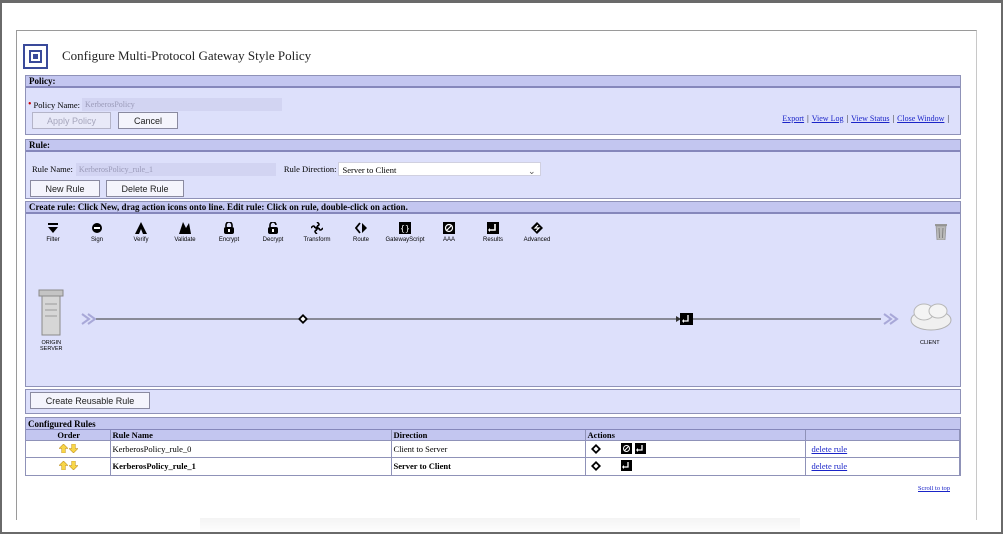 This screenshot has width=1003, height=534. Describe the element at coordinates (686, 319) in the screenshot. I see `results-action-node-icon` at that location.